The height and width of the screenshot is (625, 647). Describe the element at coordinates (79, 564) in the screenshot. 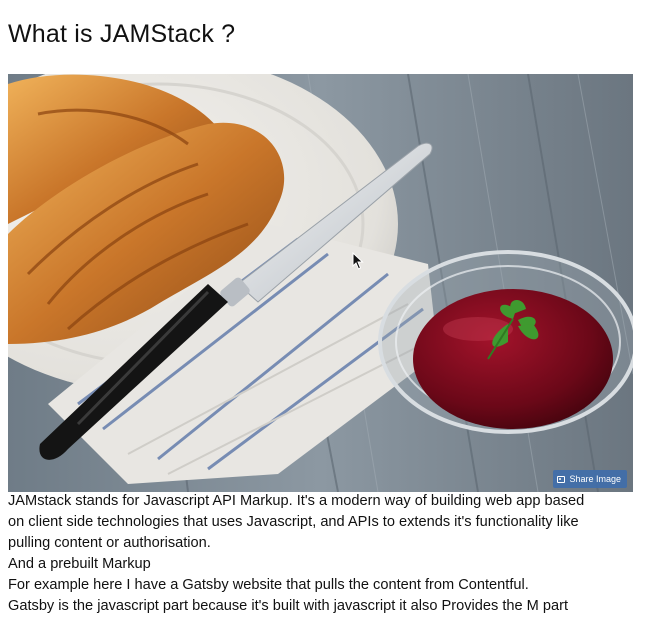

I see `paragraph-line: And a prebuilt Markup` at that location.